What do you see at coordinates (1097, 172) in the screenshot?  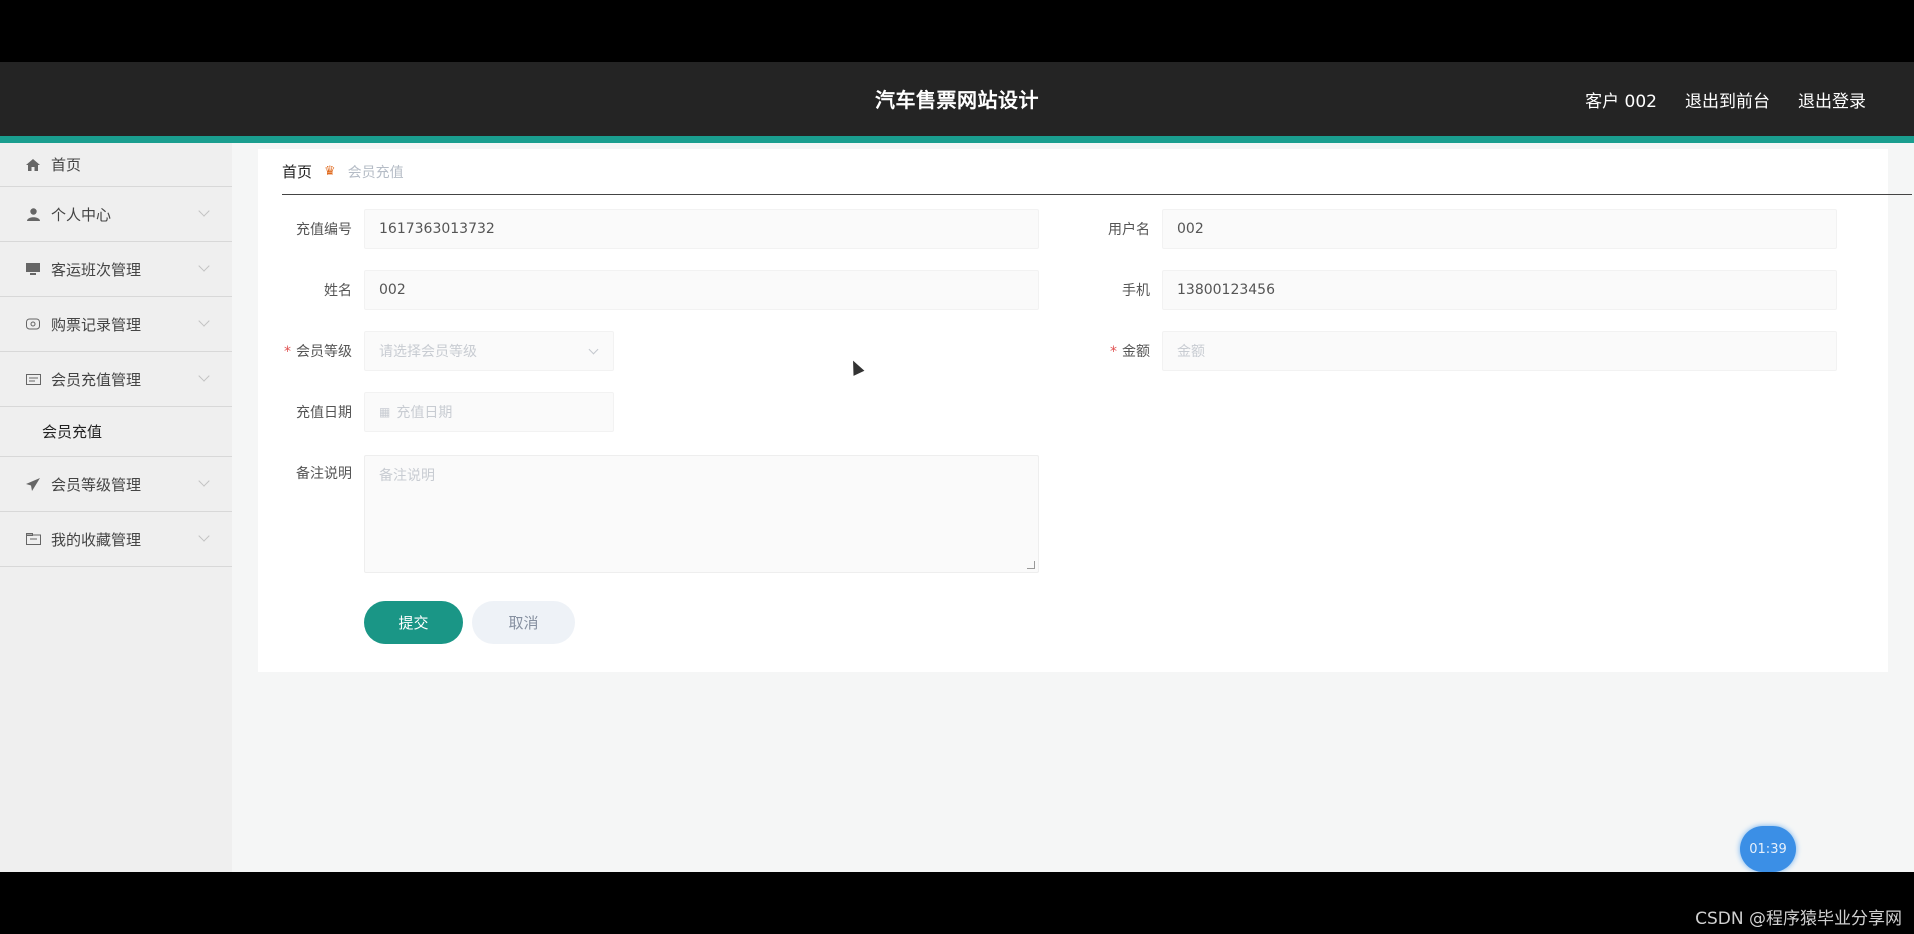 I see `breadcrumb: 首页 ♛ 会员充值` at bounding box center [1097, 172].